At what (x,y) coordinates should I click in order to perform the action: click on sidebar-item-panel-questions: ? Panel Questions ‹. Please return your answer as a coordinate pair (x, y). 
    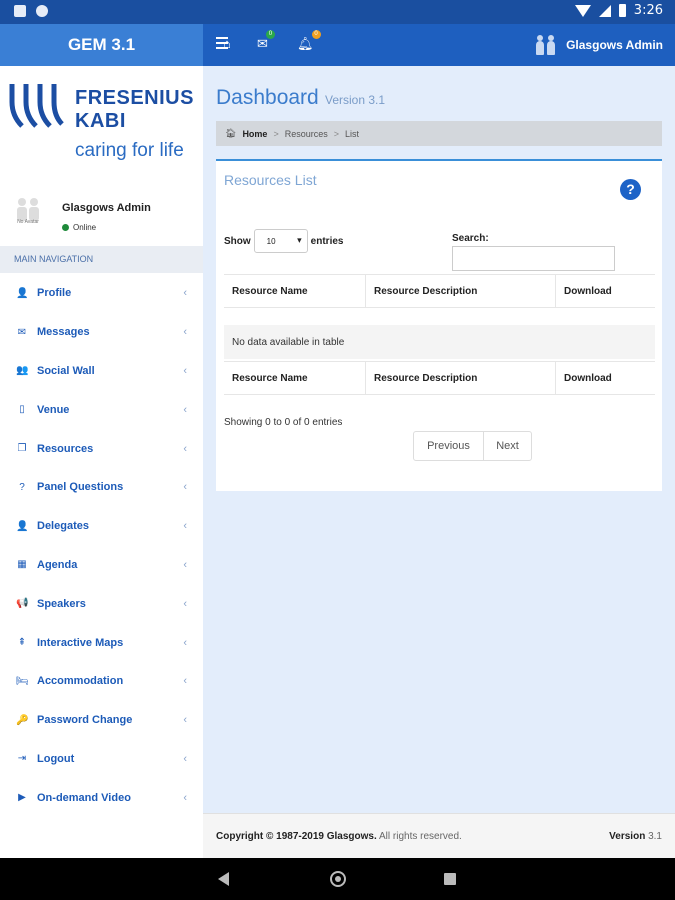
    Looking at the image, I should click on (101, 487).